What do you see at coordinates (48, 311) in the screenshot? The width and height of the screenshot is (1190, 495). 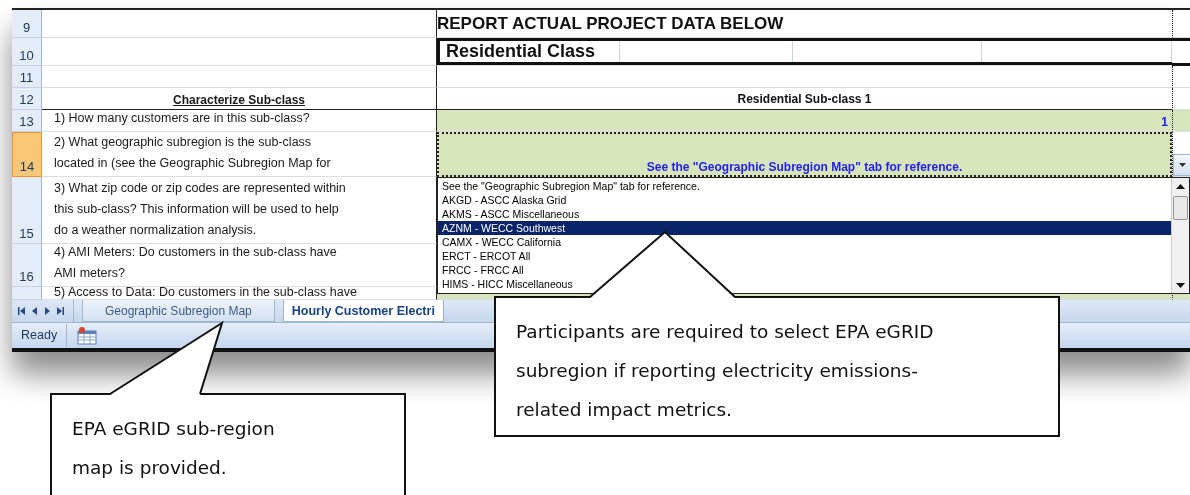 I see `next-sheet-icon` at bounding box center [48, 311].